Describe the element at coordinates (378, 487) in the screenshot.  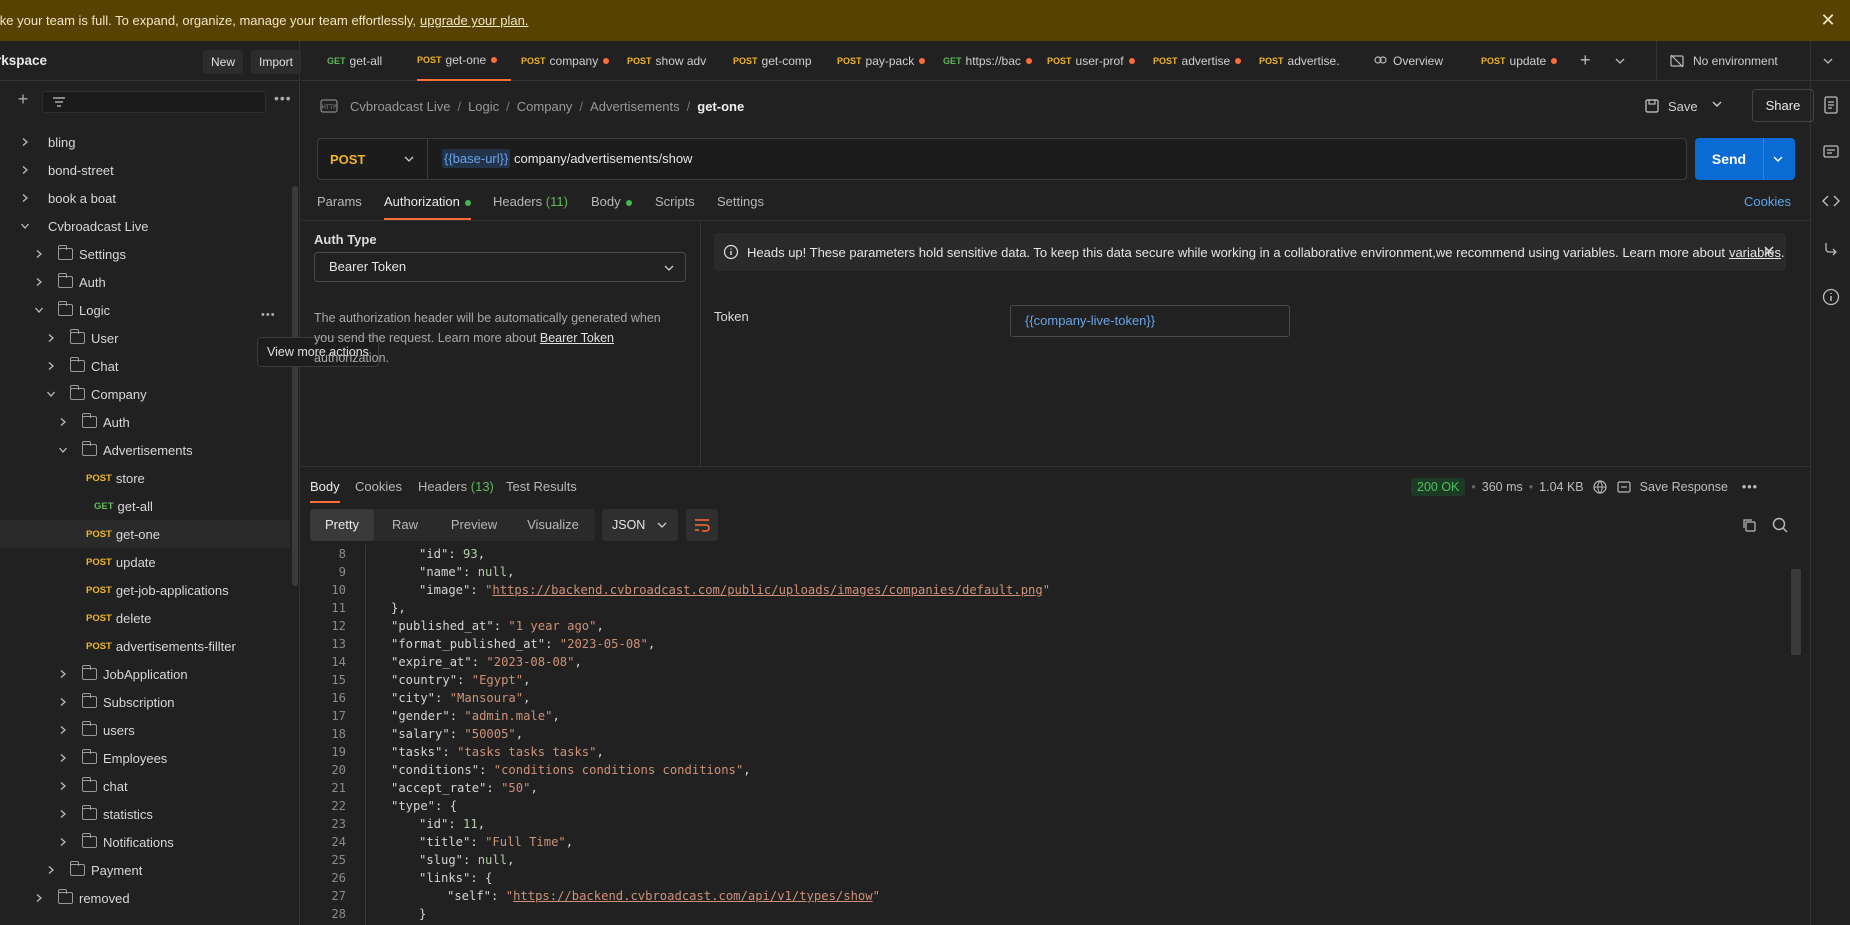
I see `response-tab-cookies: Cookies` at that location.